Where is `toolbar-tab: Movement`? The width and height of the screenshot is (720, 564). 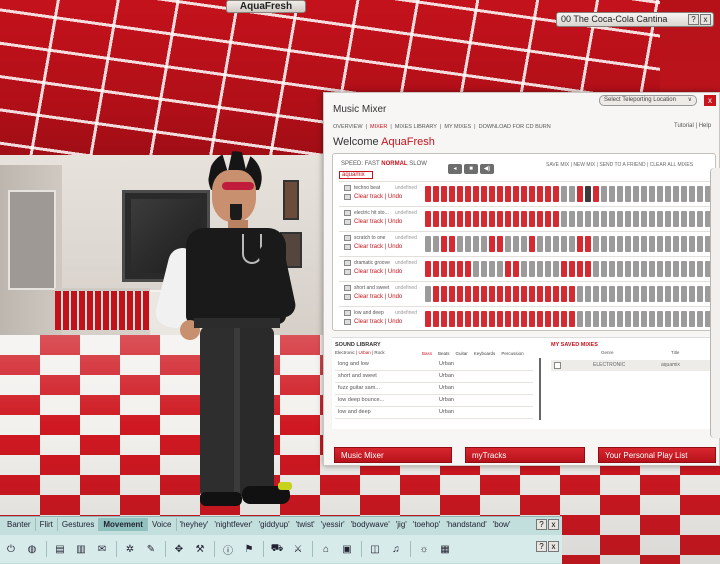
toolbar-tab: Movement is located at coordinates (123, 524).